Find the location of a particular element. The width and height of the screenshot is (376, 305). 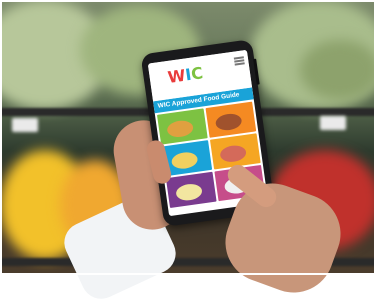

food-tile-dairy is located at coordinates (191, 190).